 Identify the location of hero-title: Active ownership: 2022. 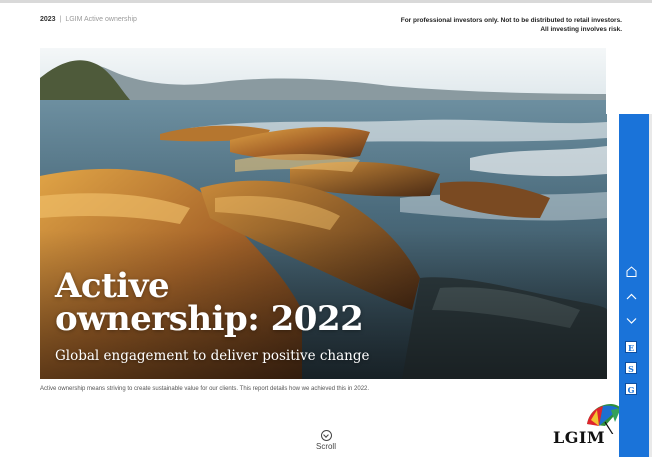
(209, 304).